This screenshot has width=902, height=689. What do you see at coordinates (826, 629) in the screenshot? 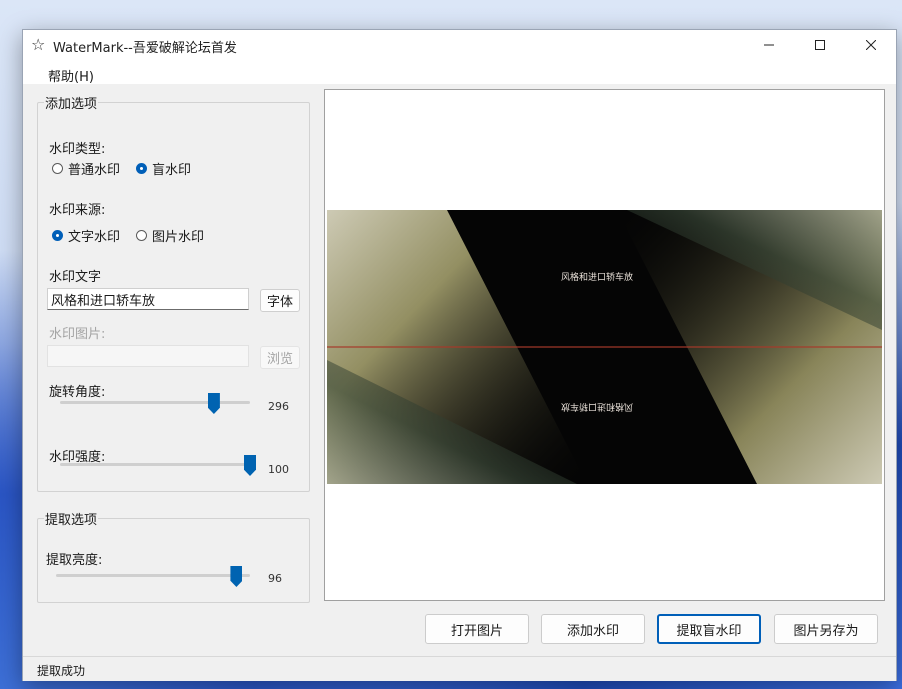
I see `save-image-as-button: 图片另存为` at bounding box center [826, 629].